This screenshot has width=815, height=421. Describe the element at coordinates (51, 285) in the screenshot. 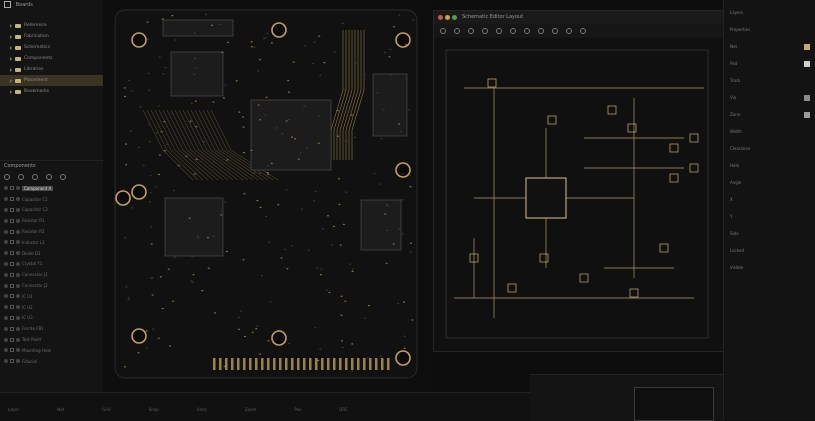

I see `list-item: Connector J2` at that location.